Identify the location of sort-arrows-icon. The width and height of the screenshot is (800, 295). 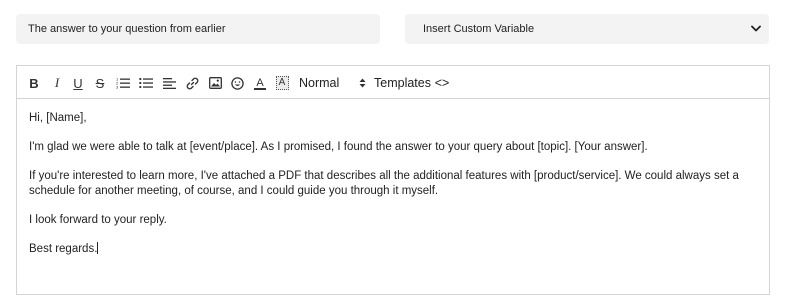
(362, 83).